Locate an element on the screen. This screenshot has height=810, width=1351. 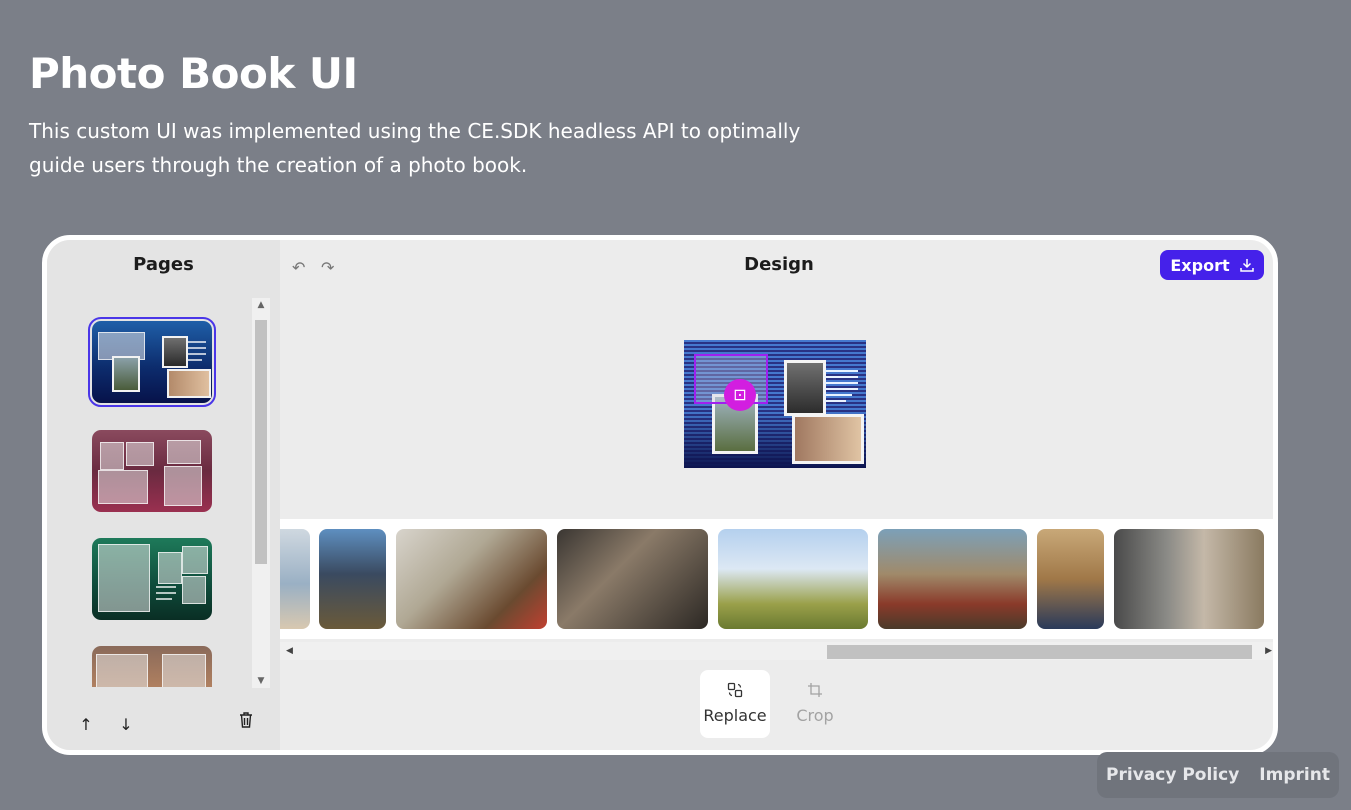
pages-scrollbar: ▲ ▼ is located at coordinates (261, 493).